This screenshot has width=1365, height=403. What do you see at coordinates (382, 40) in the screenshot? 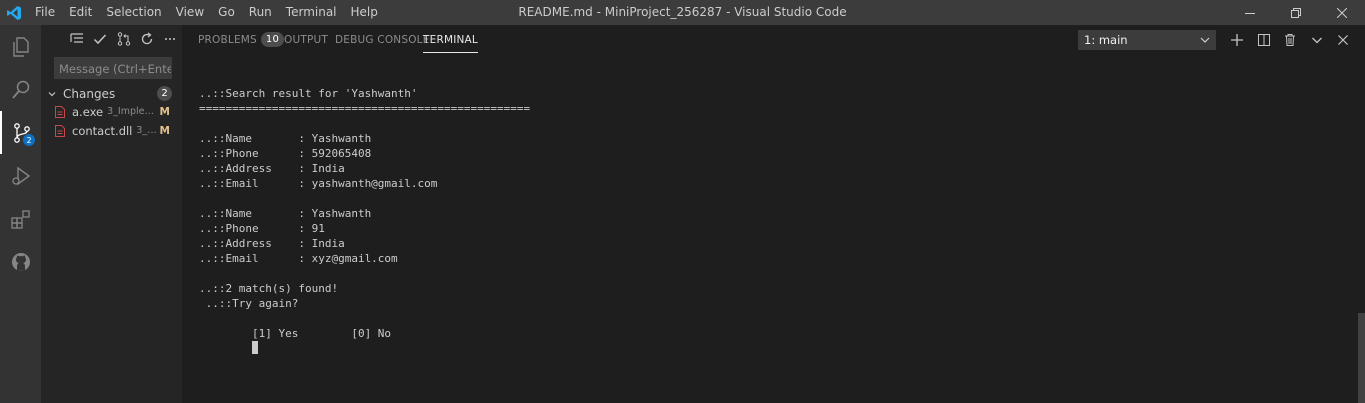
I see `tab-debug-console: DEBUG CONSOLE` at bounding box center [382, 40].